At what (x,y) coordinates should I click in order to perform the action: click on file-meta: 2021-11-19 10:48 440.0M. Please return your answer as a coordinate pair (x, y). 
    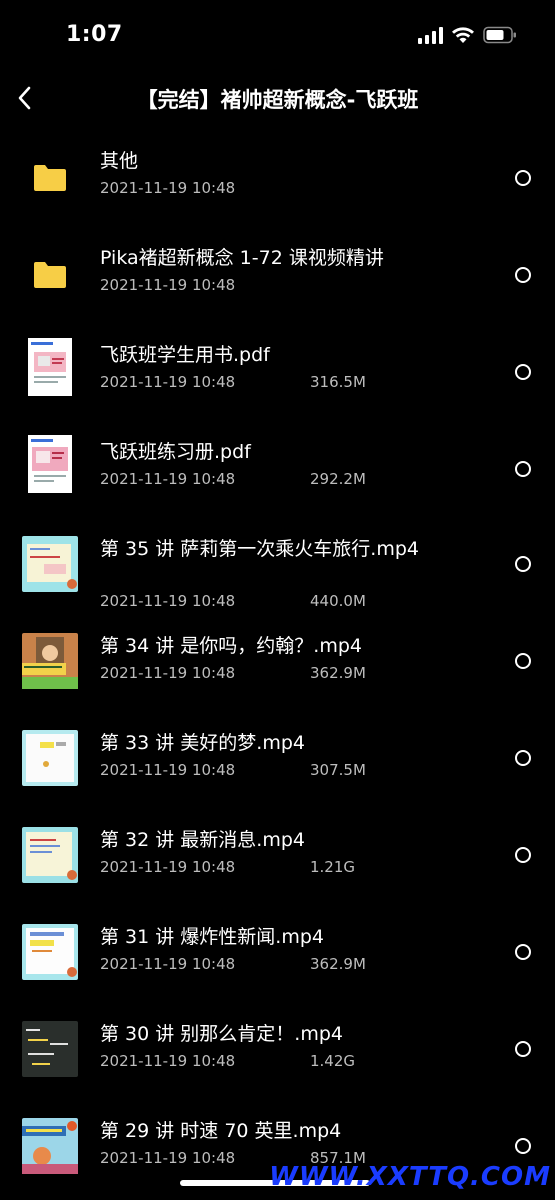
    Looking at the image, I should click on (233, 601).